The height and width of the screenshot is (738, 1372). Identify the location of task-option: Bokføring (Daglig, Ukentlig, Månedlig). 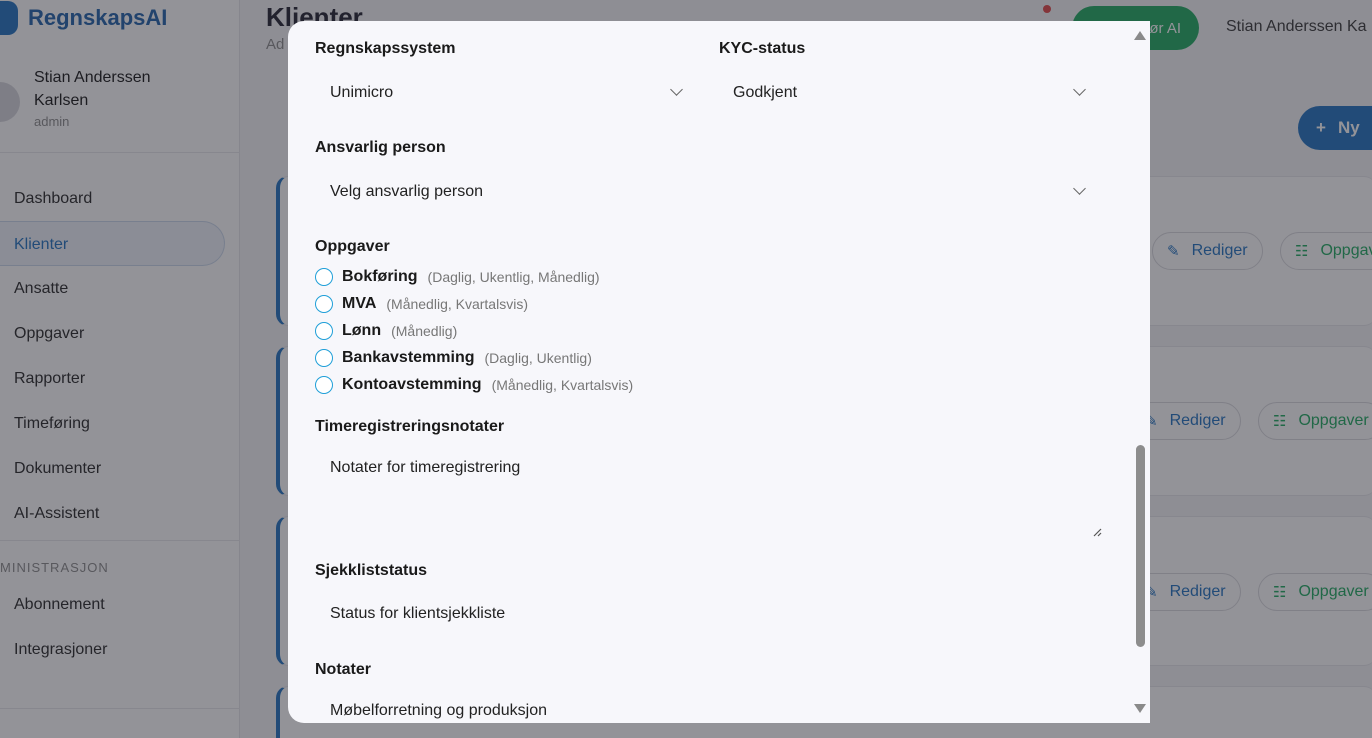
(457, 277).